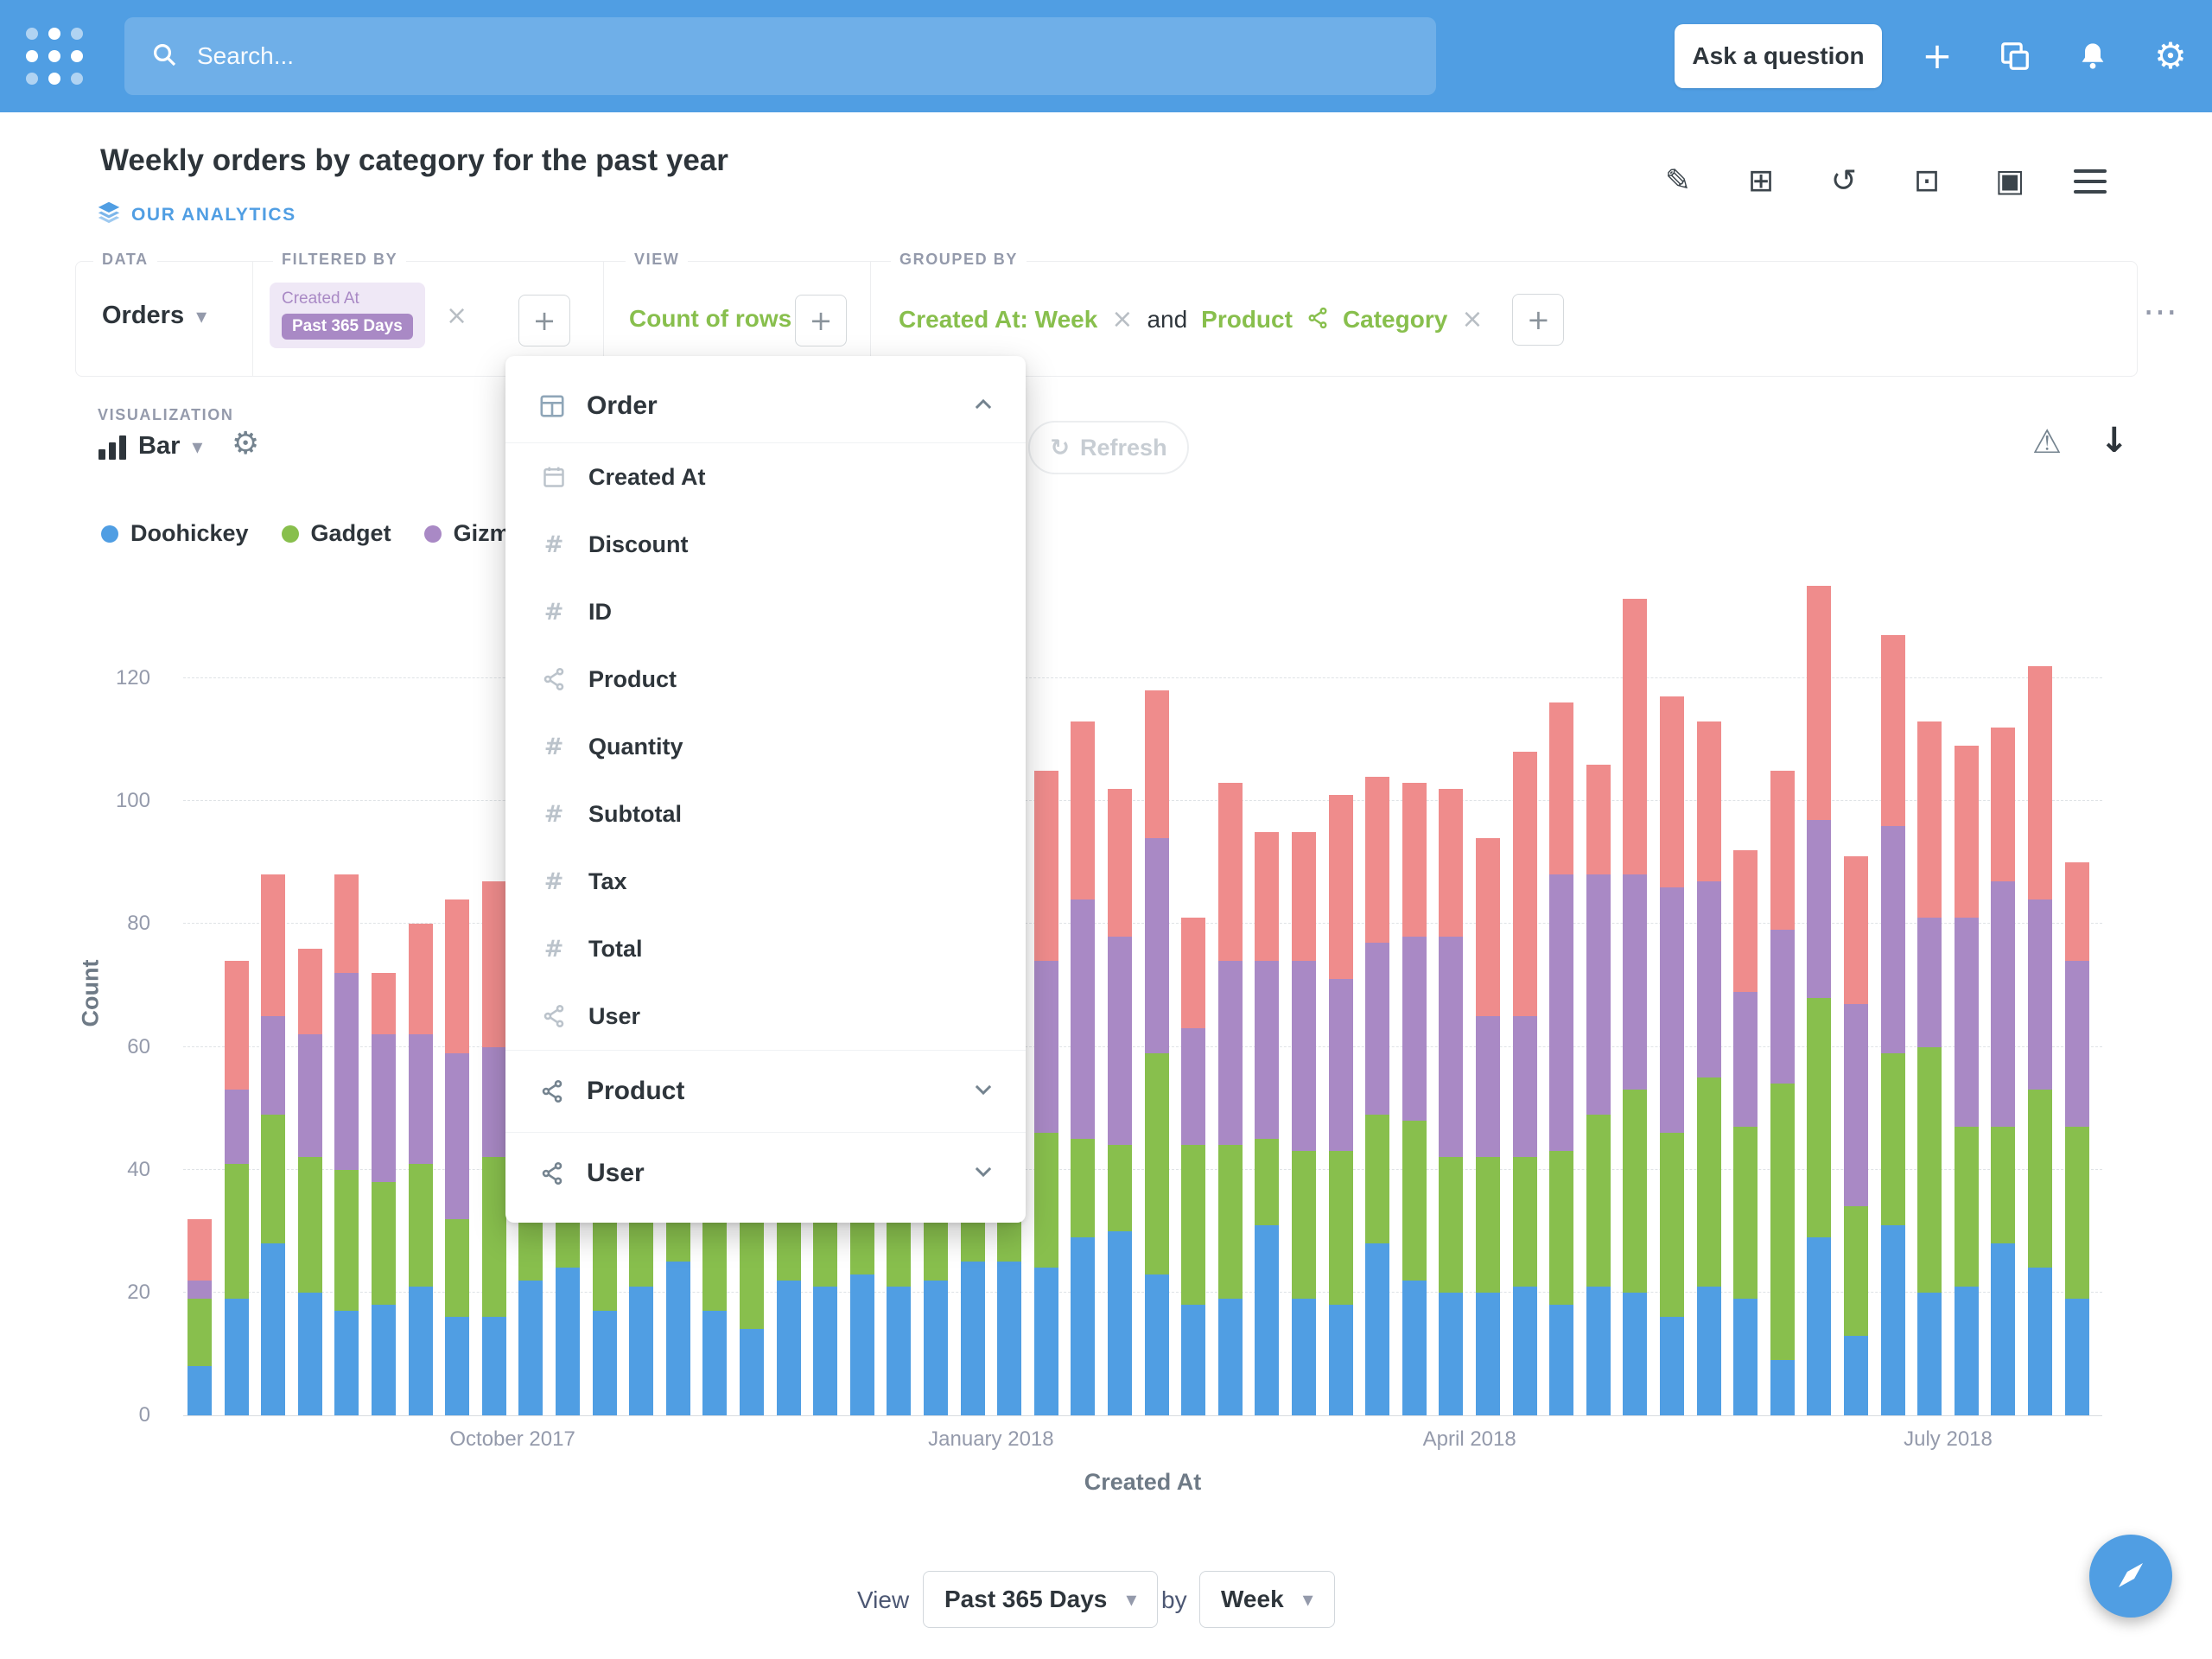 This screenshot has width=2212, height=1659. Describe the element at coordinates (765, 948) in the screenshot. I see `field-item-total: # Total` at that location.